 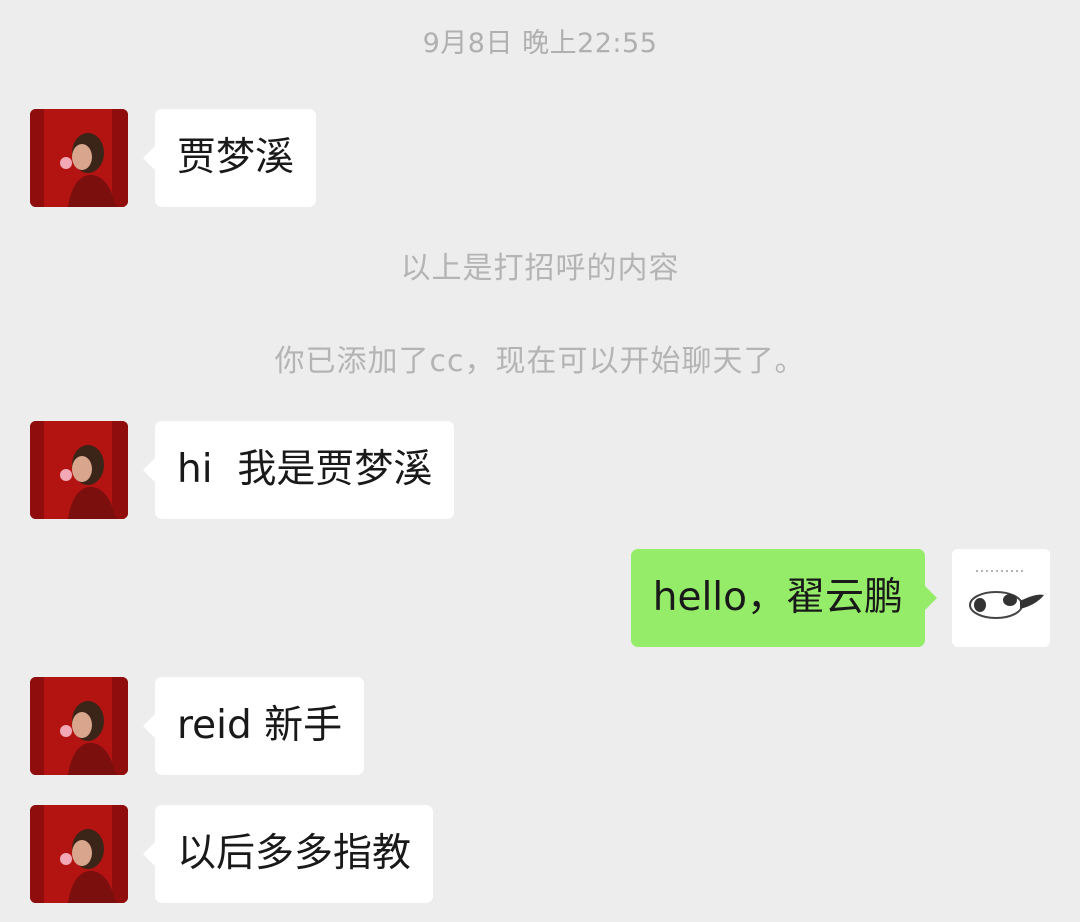 What do you see at coordinates (540, 43) in the screenshot?
I see `message-timestamp: 9月8日 晚上22:55` at bounding box center [540, 43].